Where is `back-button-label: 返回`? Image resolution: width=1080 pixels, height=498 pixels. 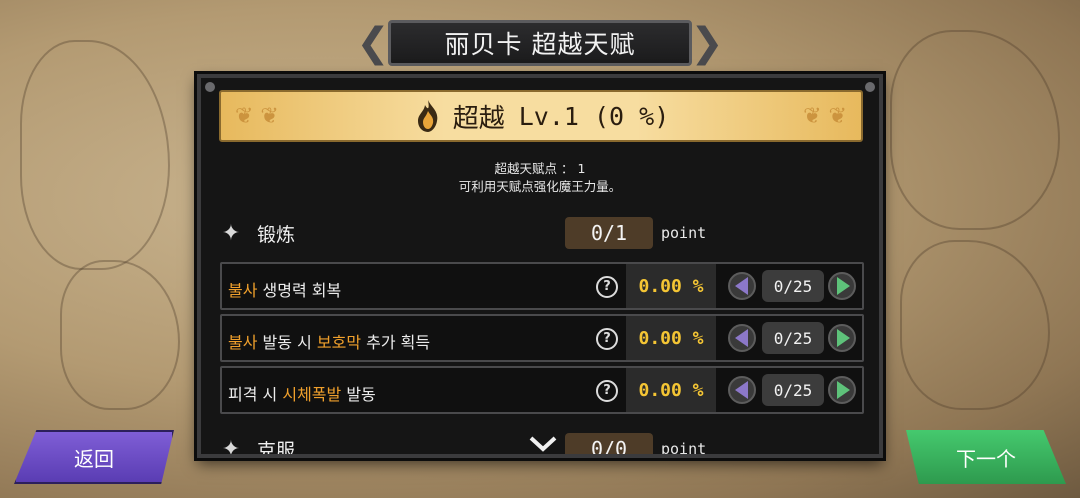 back-button-label: 返回 is located at coordinates (94, 458).